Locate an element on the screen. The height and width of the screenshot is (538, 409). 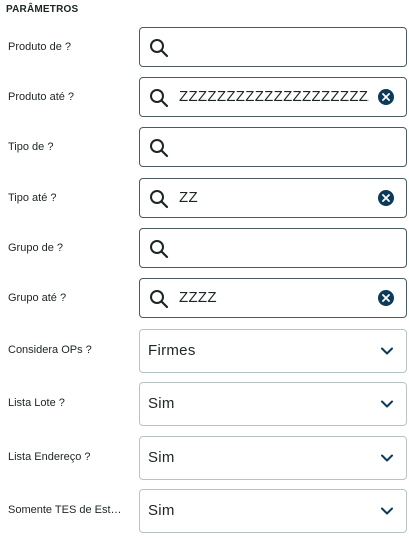
tipo-de-input is located at coordinates (273, 147).